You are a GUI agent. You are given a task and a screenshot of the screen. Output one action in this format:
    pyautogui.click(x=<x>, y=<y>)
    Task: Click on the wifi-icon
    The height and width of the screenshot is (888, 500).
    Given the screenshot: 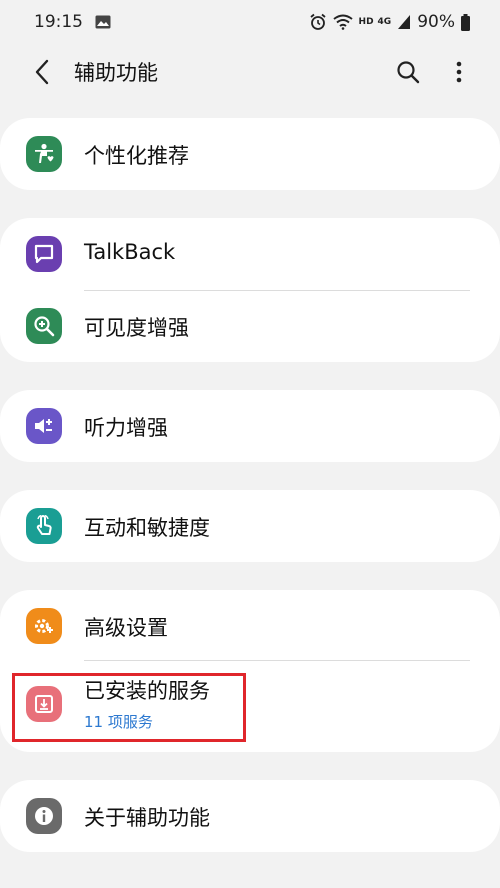 What is the action you would take?
    pyautogui.click(x=342, y=22)
    